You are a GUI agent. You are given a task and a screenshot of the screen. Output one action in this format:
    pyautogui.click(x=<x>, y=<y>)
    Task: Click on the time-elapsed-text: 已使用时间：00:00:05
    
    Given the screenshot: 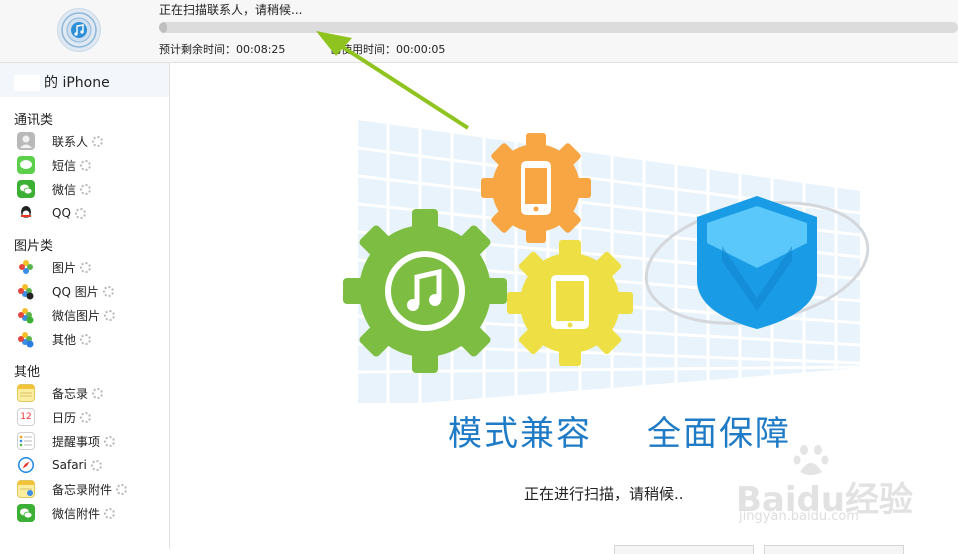 What is the action you would take?
    pyautogui.click(x=388, y=49)
    